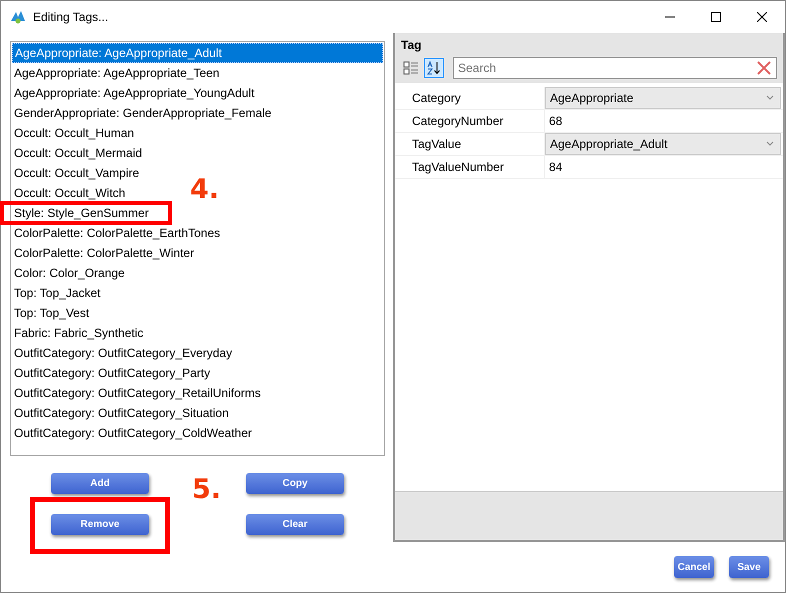  I want to click on tag-list-item: Occult: Occult_Vampire, so click(77, 173).